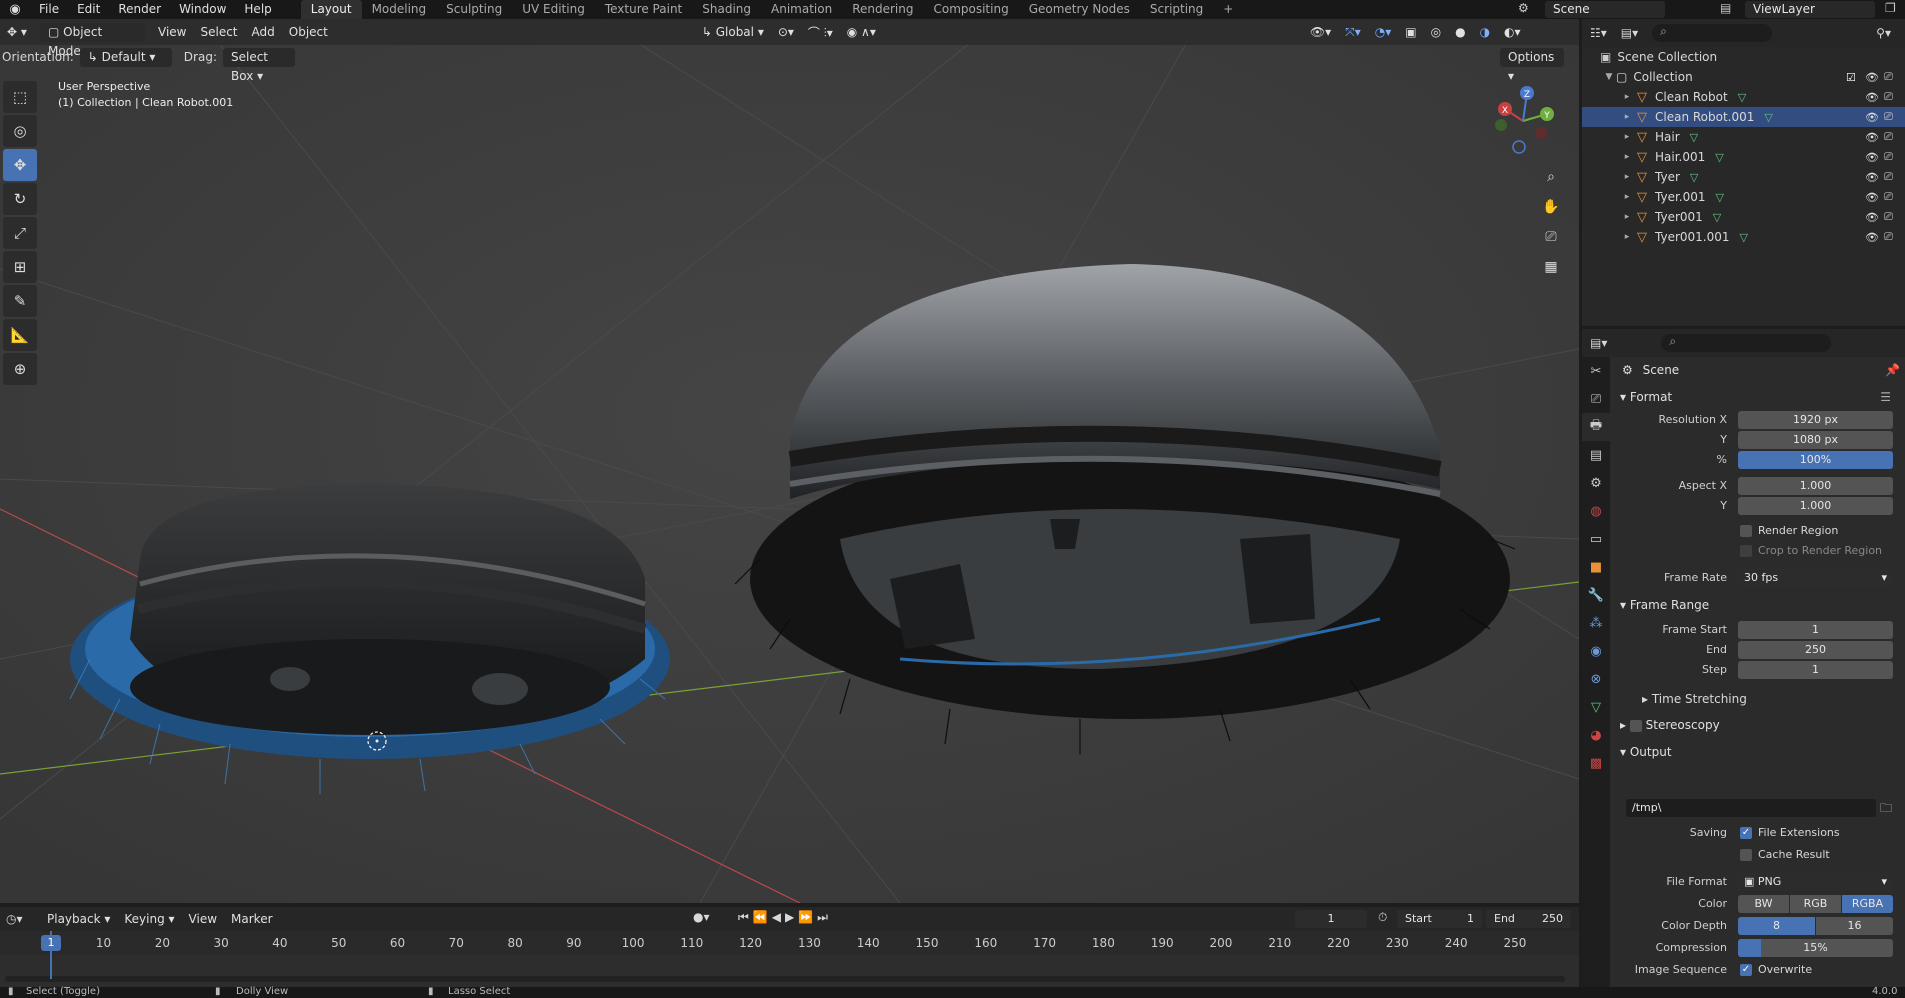  Describe the element at coordinates (1890, 8) in the screenshot. I see `new-view-layer-icon: ❐` at that location.